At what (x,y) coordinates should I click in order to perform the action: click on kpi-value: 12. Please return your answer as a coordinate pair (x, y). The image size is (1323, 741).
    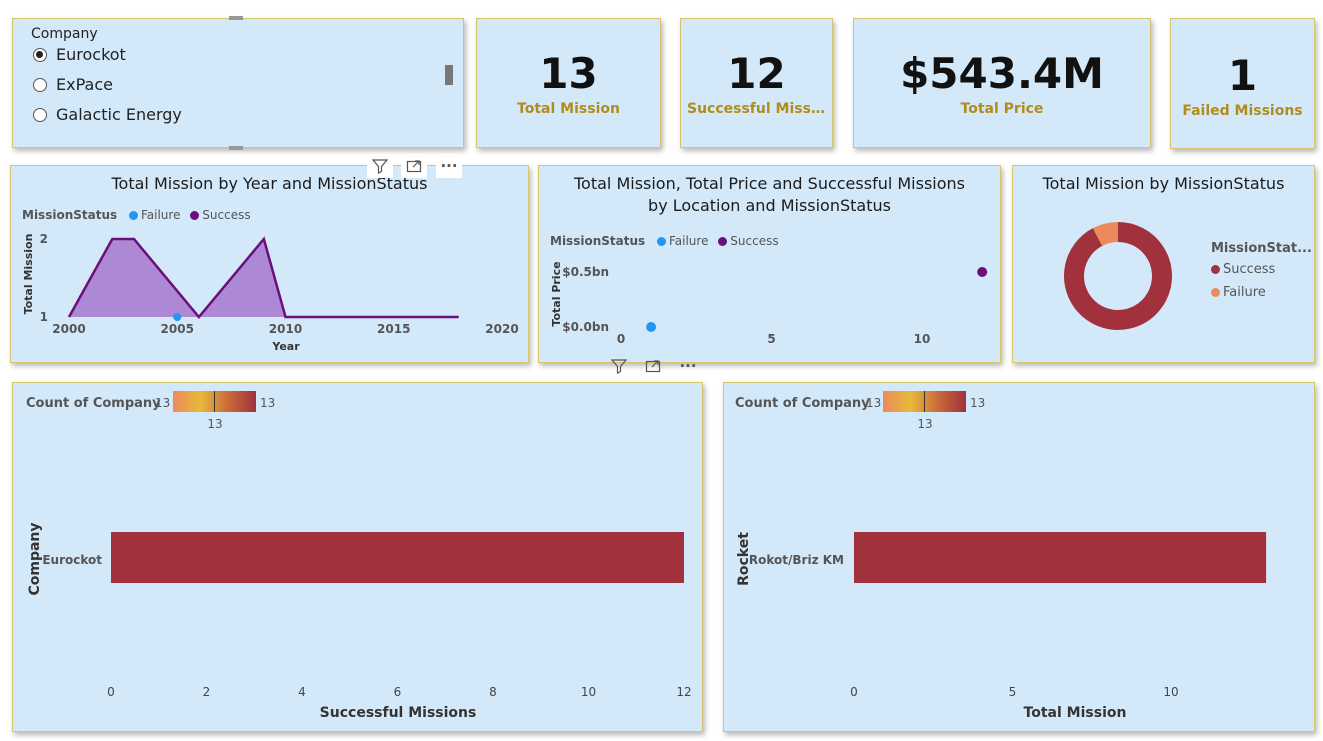
    Looking at the image, I should click on (756, 73).